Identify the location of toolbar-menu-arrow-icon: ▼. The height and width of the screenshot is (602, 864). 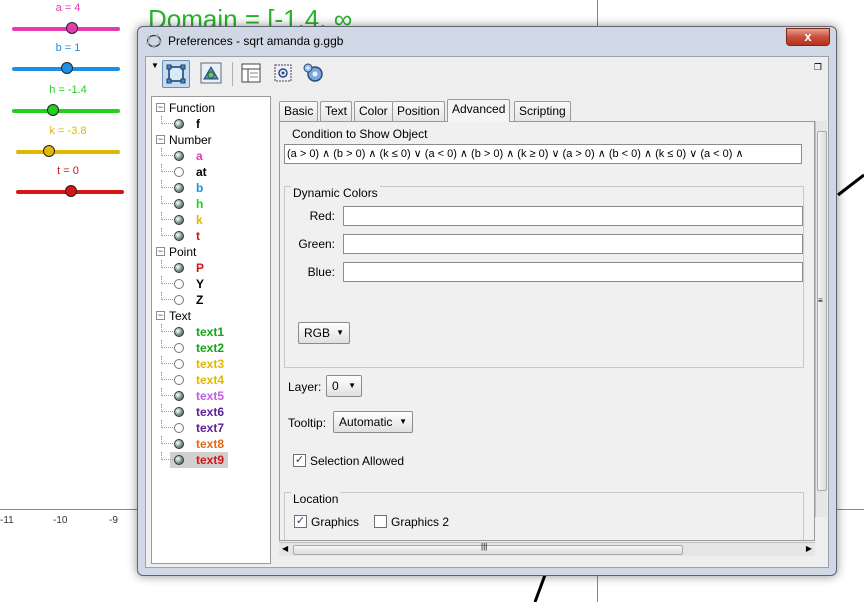
(155, 65).